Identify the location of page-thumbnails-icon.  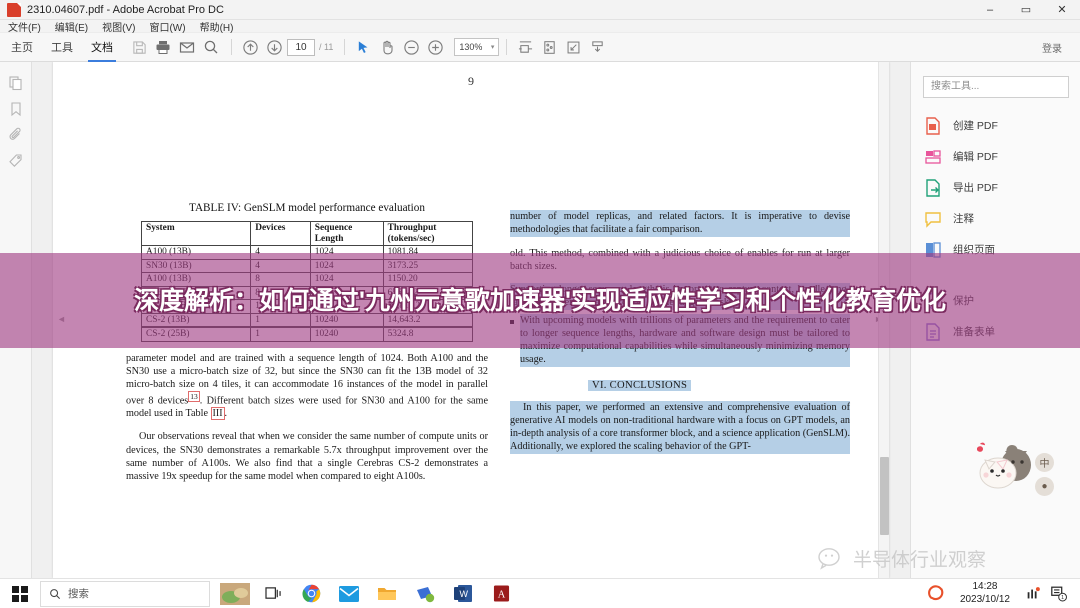
(16, 83).